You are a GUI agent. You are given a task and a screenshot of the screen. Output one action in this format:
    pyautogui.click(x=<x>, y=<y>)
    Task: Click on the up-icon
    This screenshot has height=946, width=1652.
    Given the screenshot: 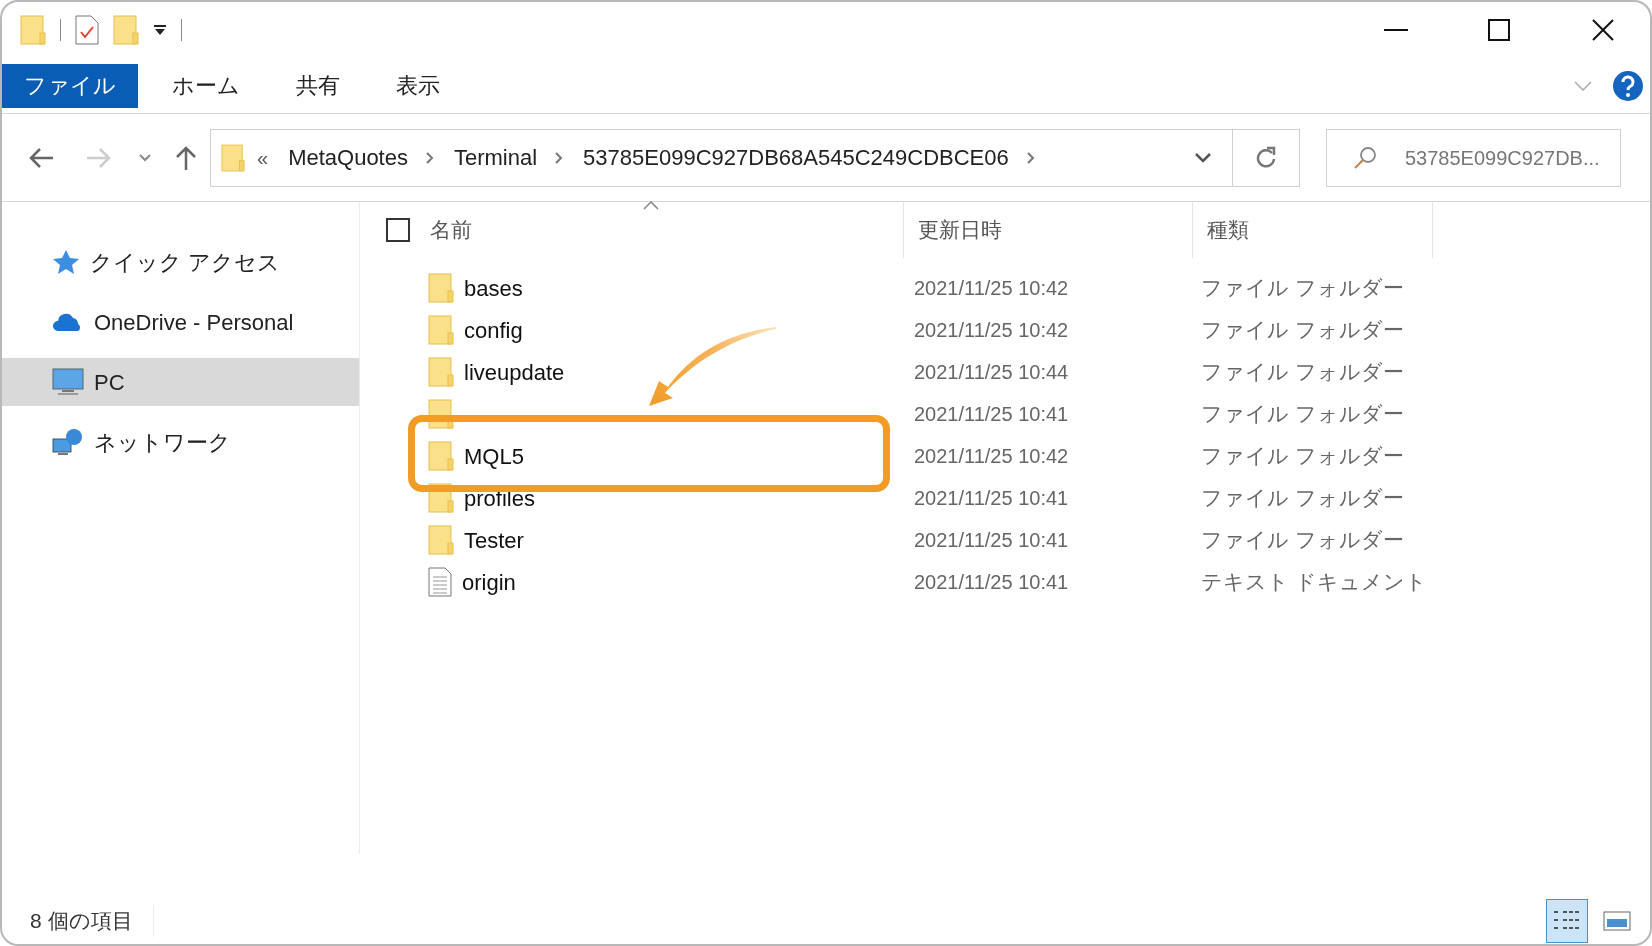 What is the action you would take?
    pyautogui.click(x=186, y=157)
    